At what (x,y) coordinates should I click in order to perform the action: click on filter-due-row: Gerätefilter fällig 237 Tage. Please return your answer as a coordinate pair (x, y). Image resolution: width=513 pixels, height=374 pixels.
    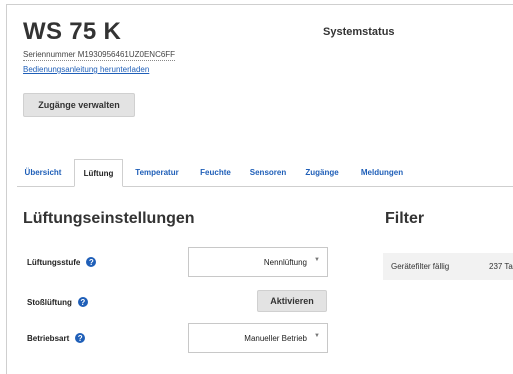
    Looking at the image, I should click on (448, 266).